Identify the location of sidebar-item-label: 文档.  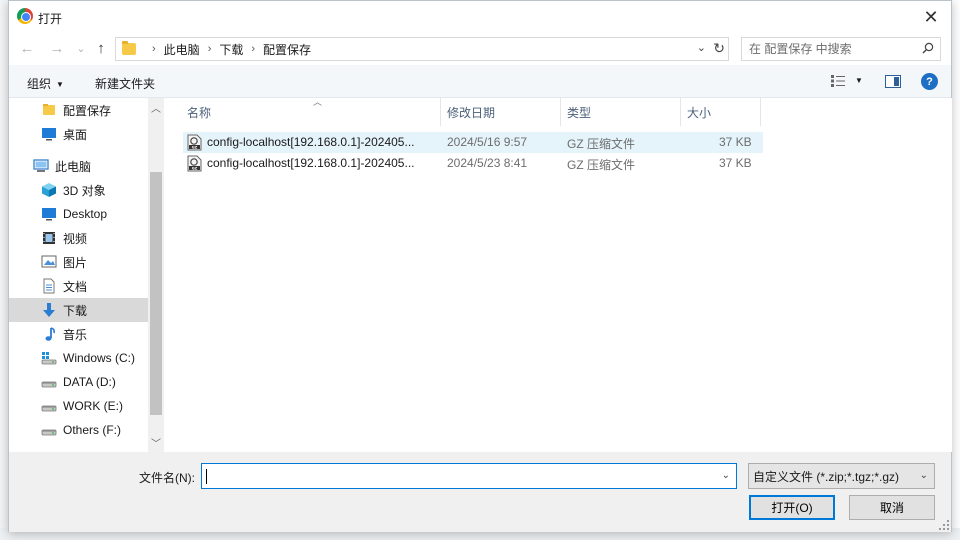
(75, 286).